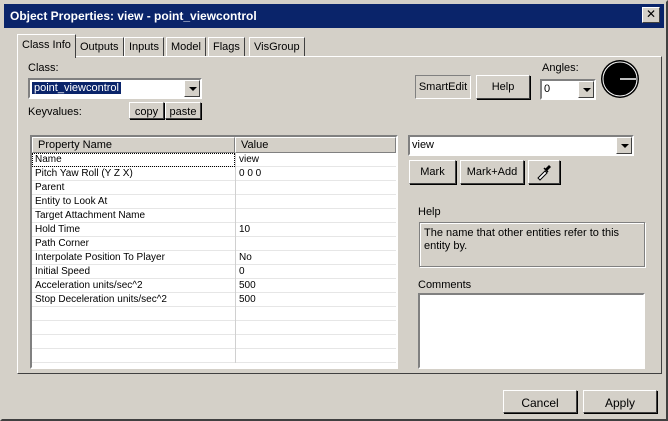  Describe the element at coordinates (55, 112) in the screenshot. I see `keyvalues-label: Keyvalues:` at that location.